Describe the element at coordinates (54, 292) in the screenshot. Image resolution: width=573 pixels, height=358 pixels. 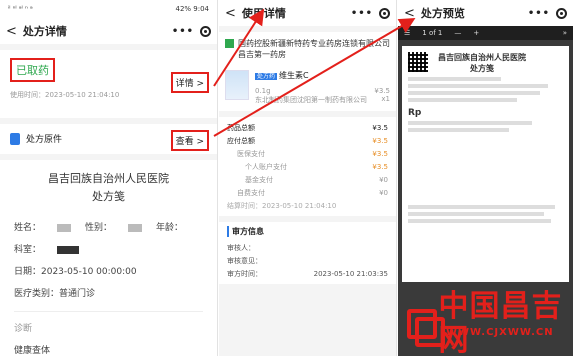
I see `category-field: 医疗类别：普通门诊` at that location.